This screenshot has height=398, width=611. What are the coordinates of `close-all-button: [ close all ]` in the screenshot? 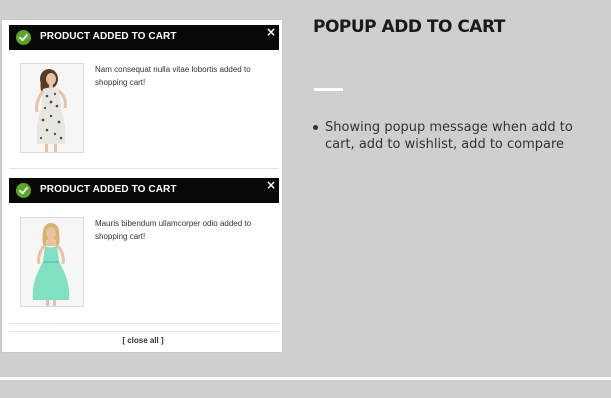 It's located at (143, 340).